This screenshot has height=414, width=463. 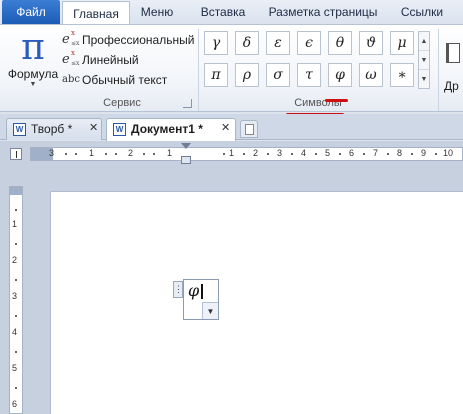 I want to click on ruler-number: 7, so click(x=376, y=153).